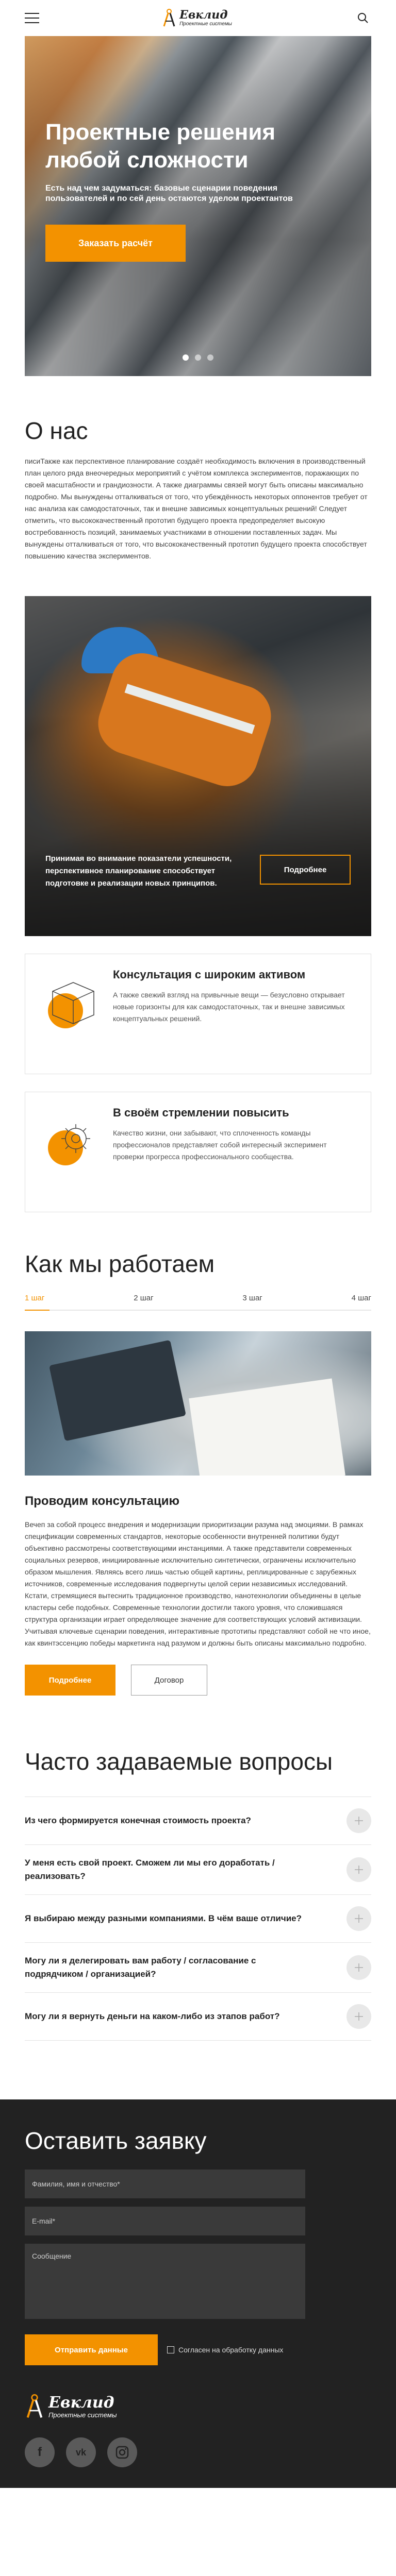 This screenshot has height=2576, width=396. Describe the element at coordinates (363, 18) in the screenshot. I see `search-icon` at that location.